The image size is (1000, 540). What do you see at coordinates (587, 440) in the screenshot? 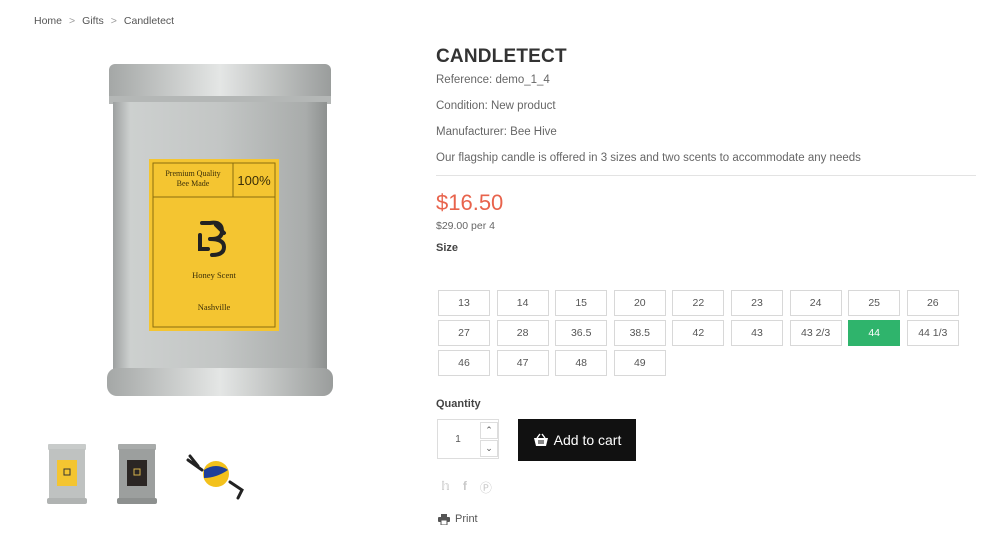
I see `add-to-cart-label: Add to cart` at bounding box center [587, 440].